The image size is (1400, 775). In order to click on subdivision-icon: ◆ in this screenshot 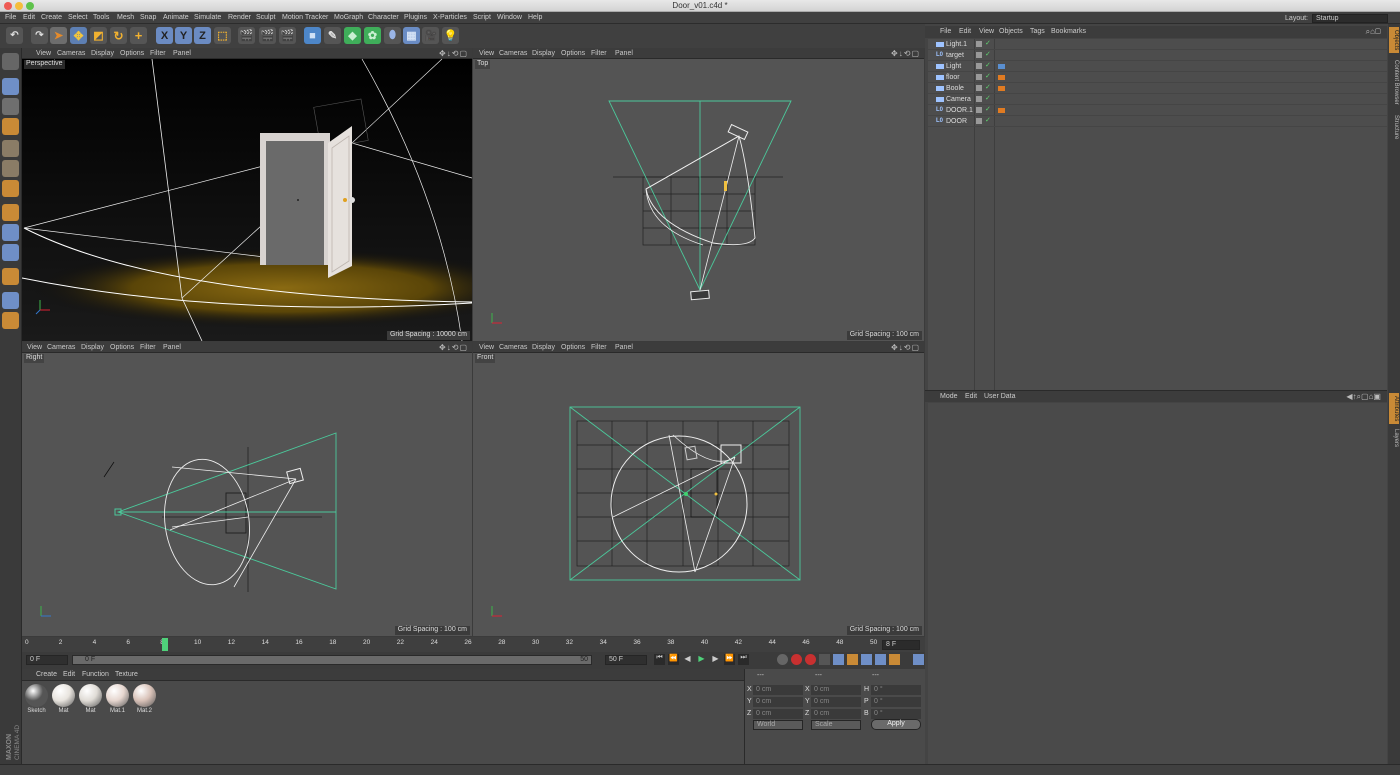, I will do `click(352, 35)`.